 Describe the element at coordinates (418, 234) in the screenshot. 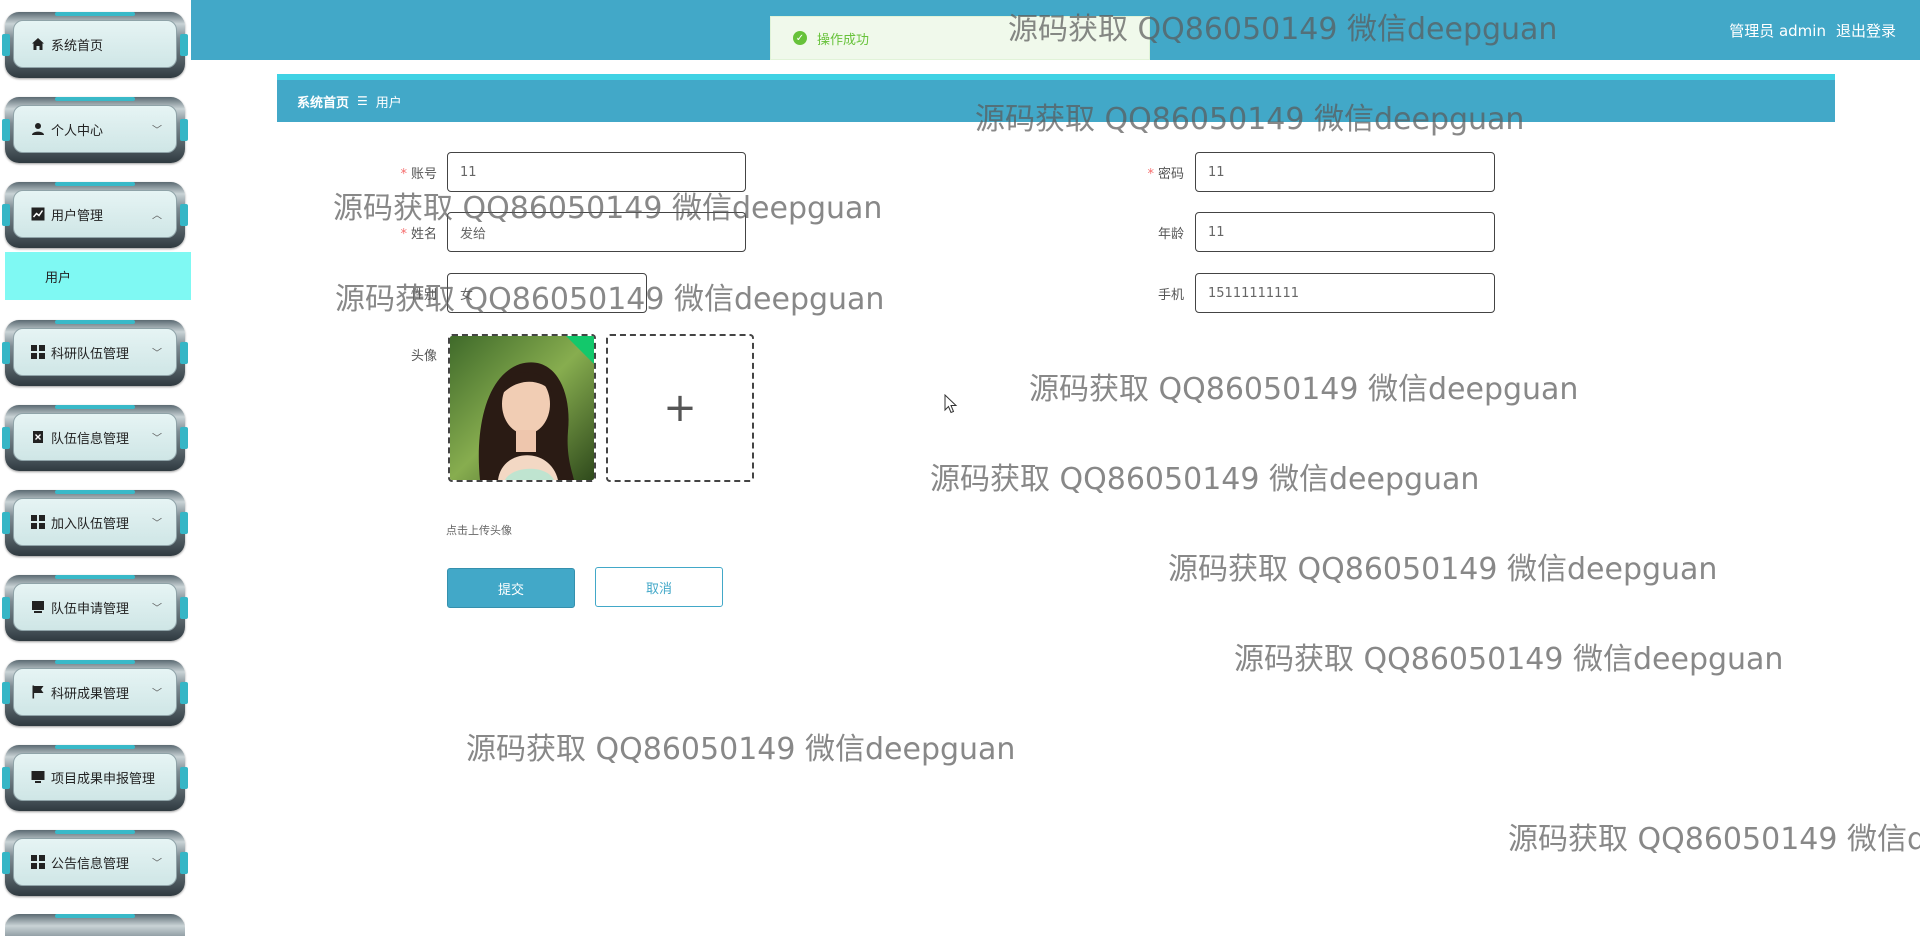

I see `name-label: * 姓名` at that location.